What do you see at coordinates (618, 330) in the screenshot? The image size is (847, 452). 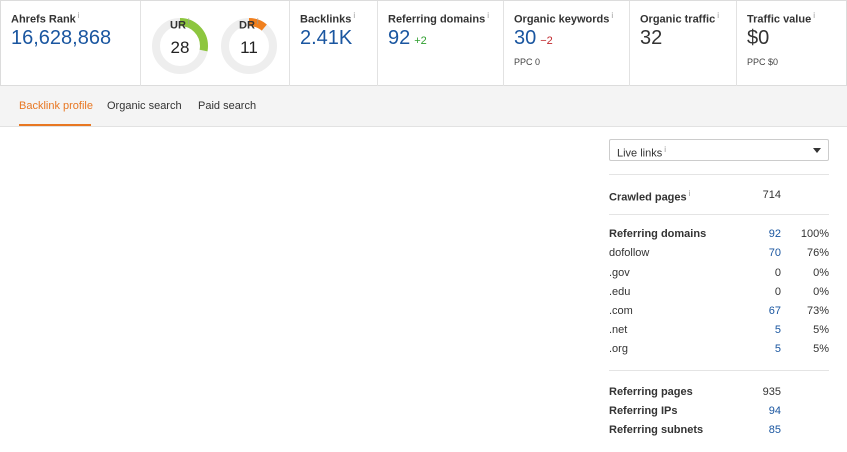 I see `row-label: .net` at bounding box center [618, 330].